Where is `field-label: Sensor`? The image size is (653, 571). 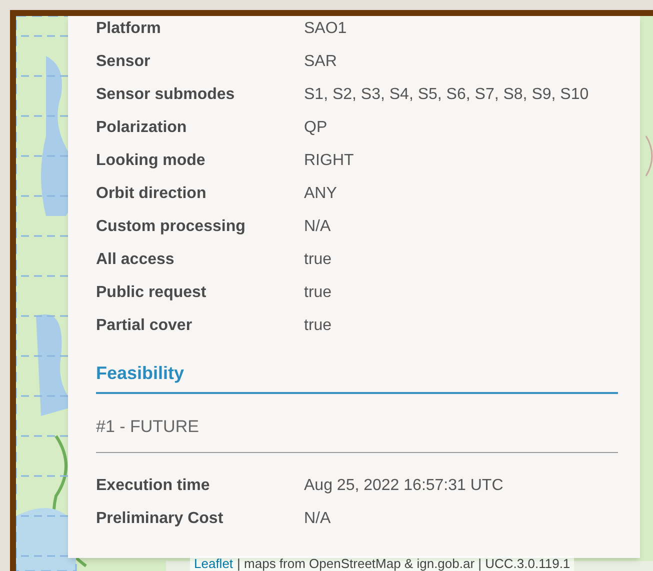
field-label: Sensor is located at coordinates (124, 62).